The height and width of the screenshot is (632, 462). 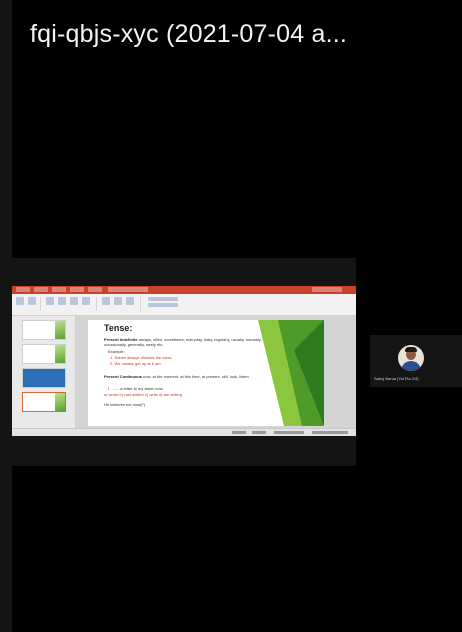 I want to click on left-edge-strip, so click(x=6, y=316).